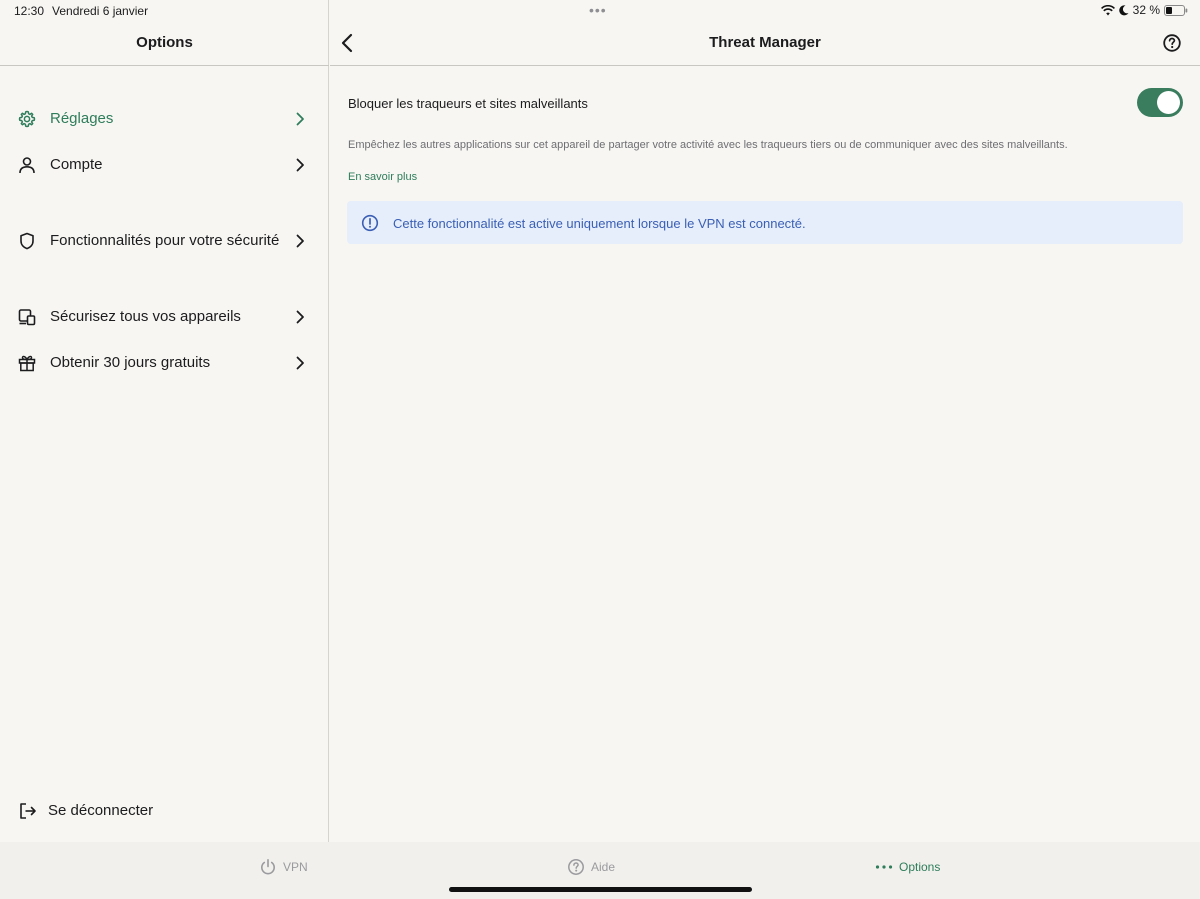  Describe the element at coordinates (101, 810) in the screenshot. I see `logout-label: Se déconnecter` at that location.